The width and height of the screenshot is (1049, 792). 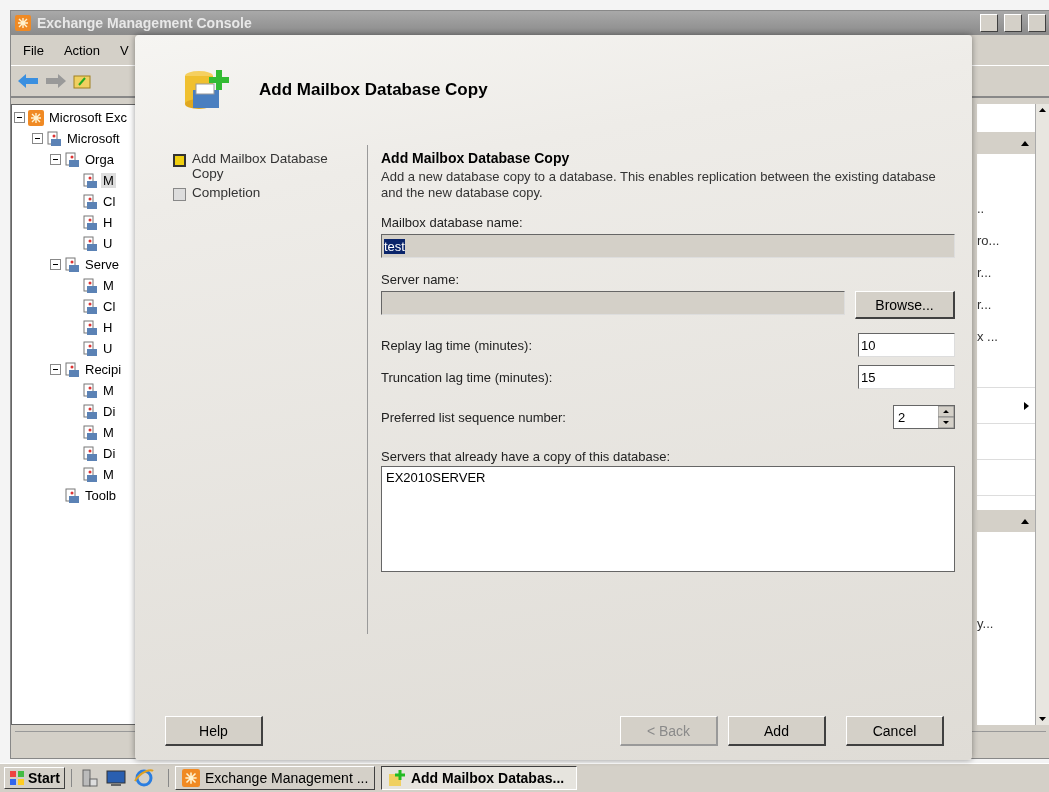 What do you see at coordinates (613, 303) in the screenshot?
I see `server-name-field` at bounding box center [613, 303].